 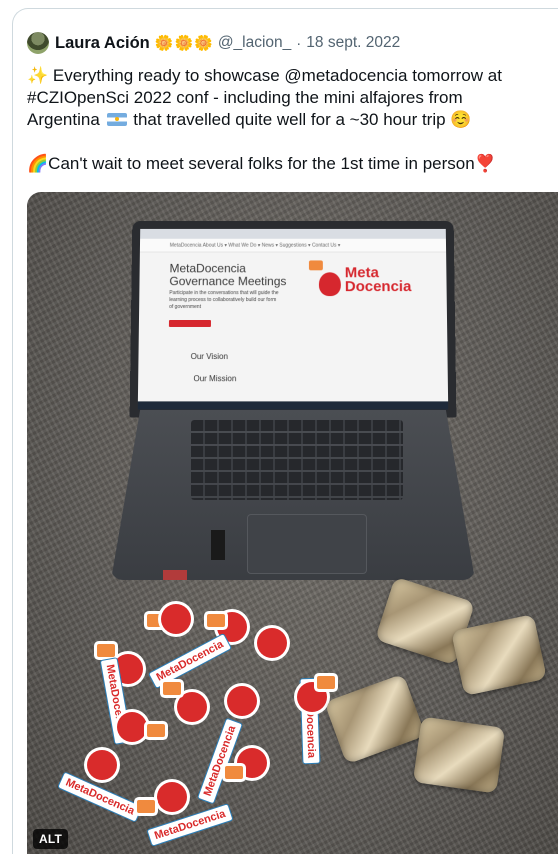 What do you see at coordinates (297, 460) in the screenshot?
I see `keyboard` at bounding box center [297, 460].